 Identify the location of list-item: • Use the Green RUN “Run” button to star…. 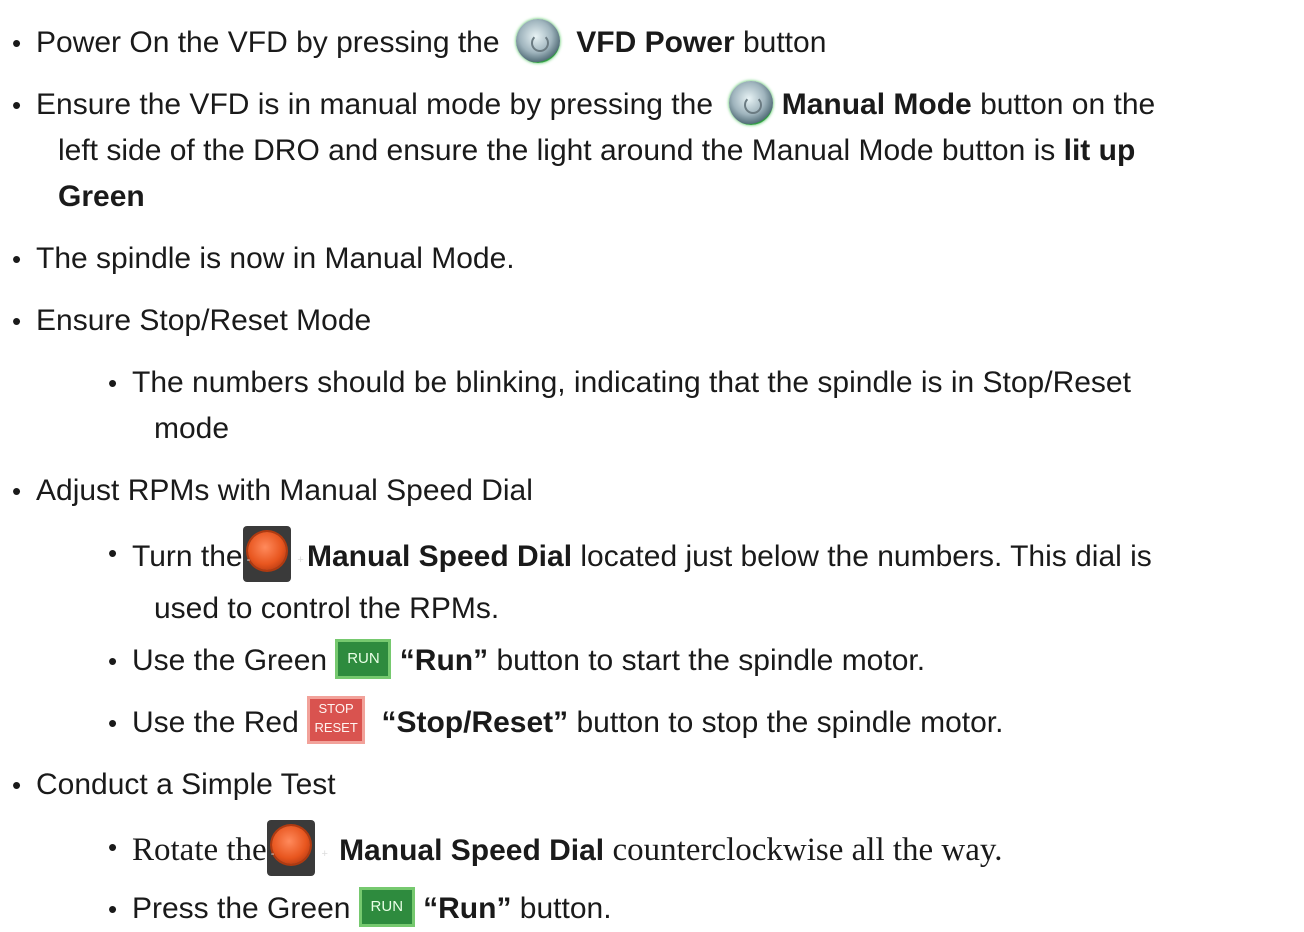
(516, 661).